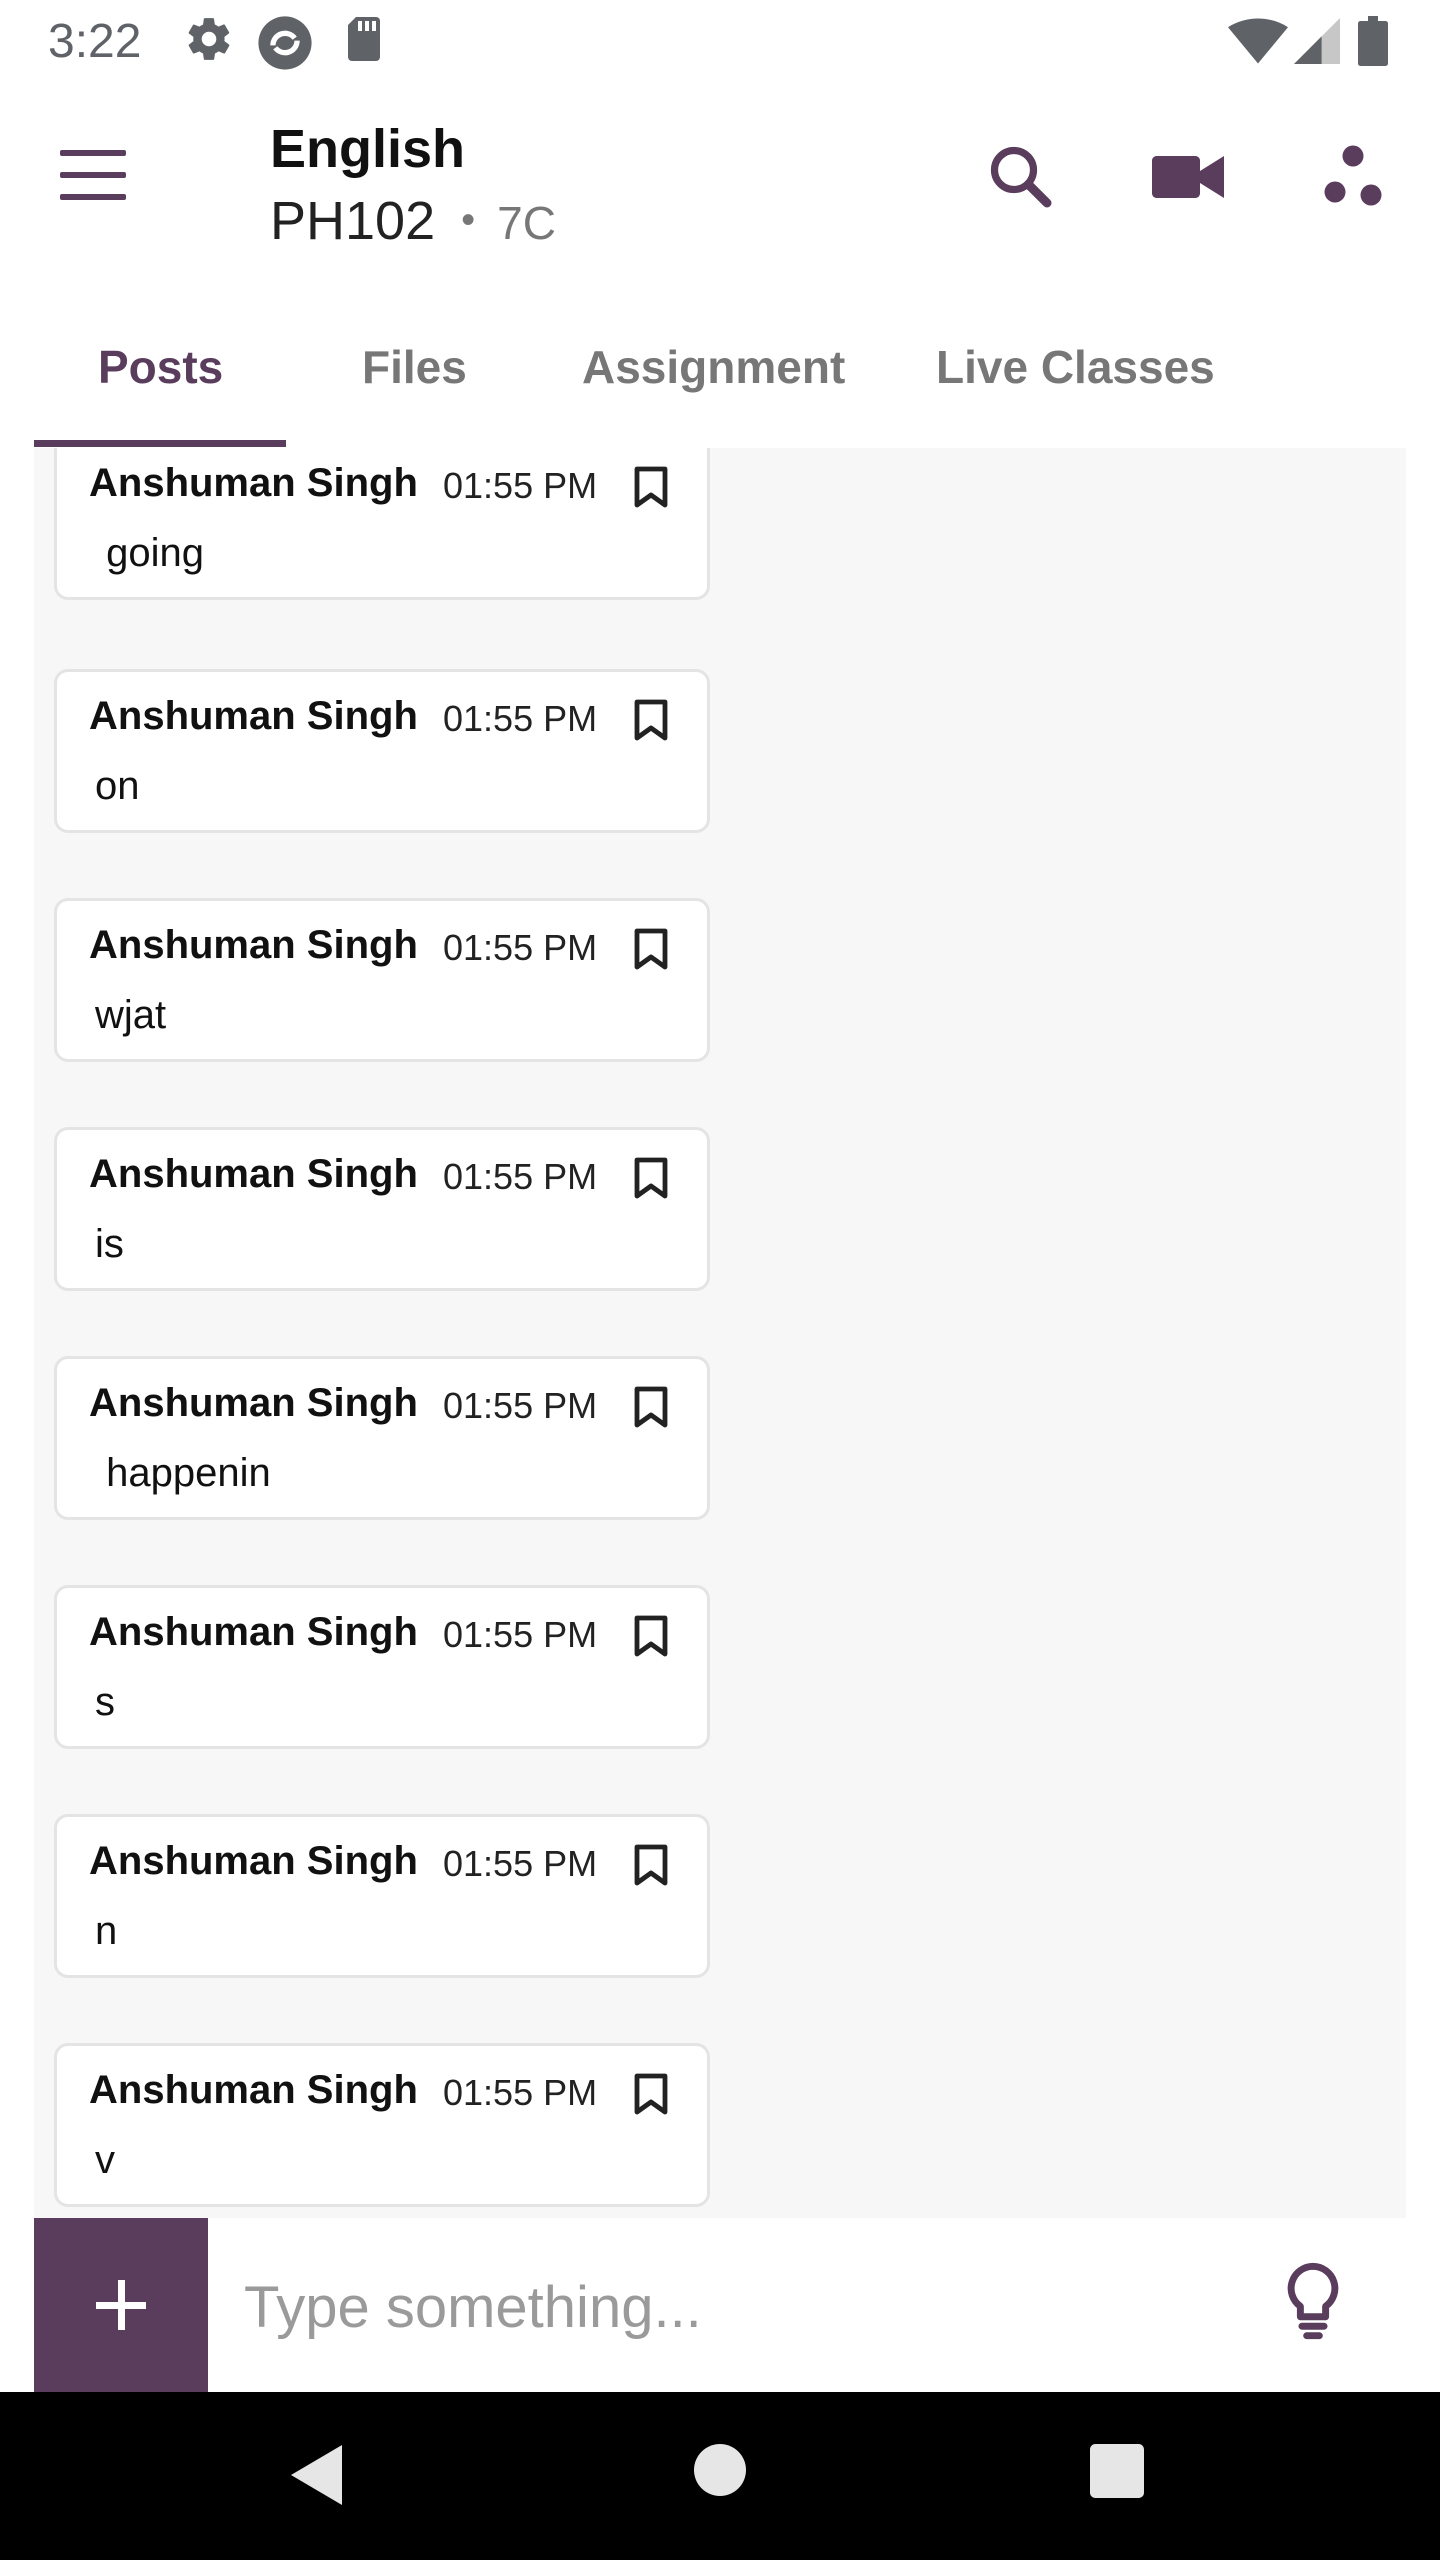 The width and height of the screenshot is (1440, 2560). I want to click on section-label: 7C, so click(526, 223).